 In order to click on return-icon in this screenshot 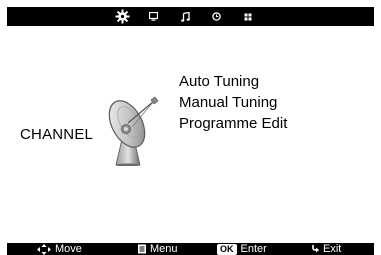, I will do `click(315, 249)`.